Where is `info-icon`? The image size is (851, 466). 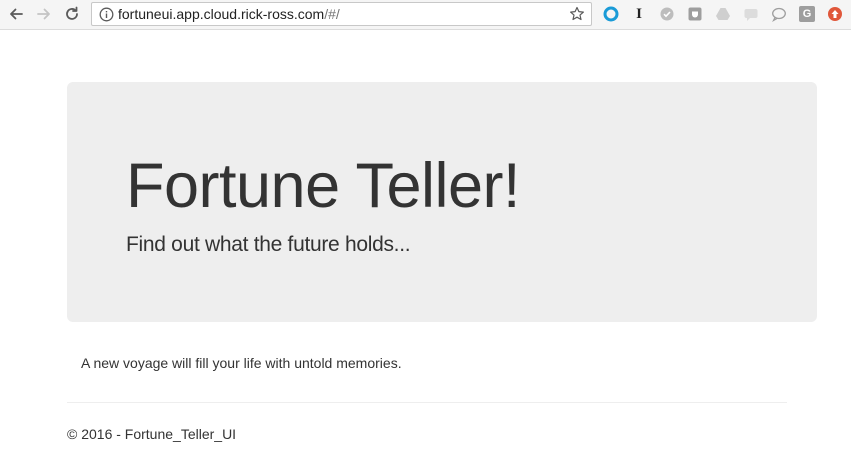 info-icon is located at coordinates (106, 14).